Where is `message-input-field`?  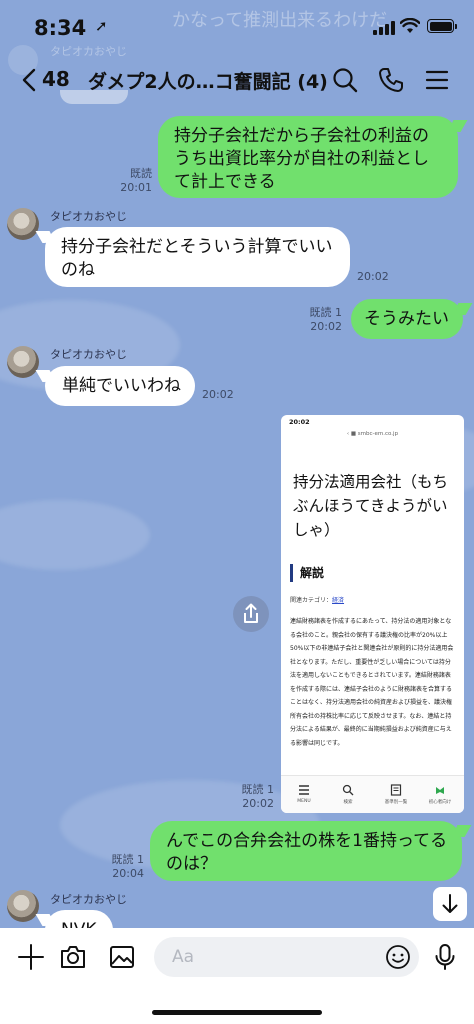 message-input-field is located at coordinates (286, 957).